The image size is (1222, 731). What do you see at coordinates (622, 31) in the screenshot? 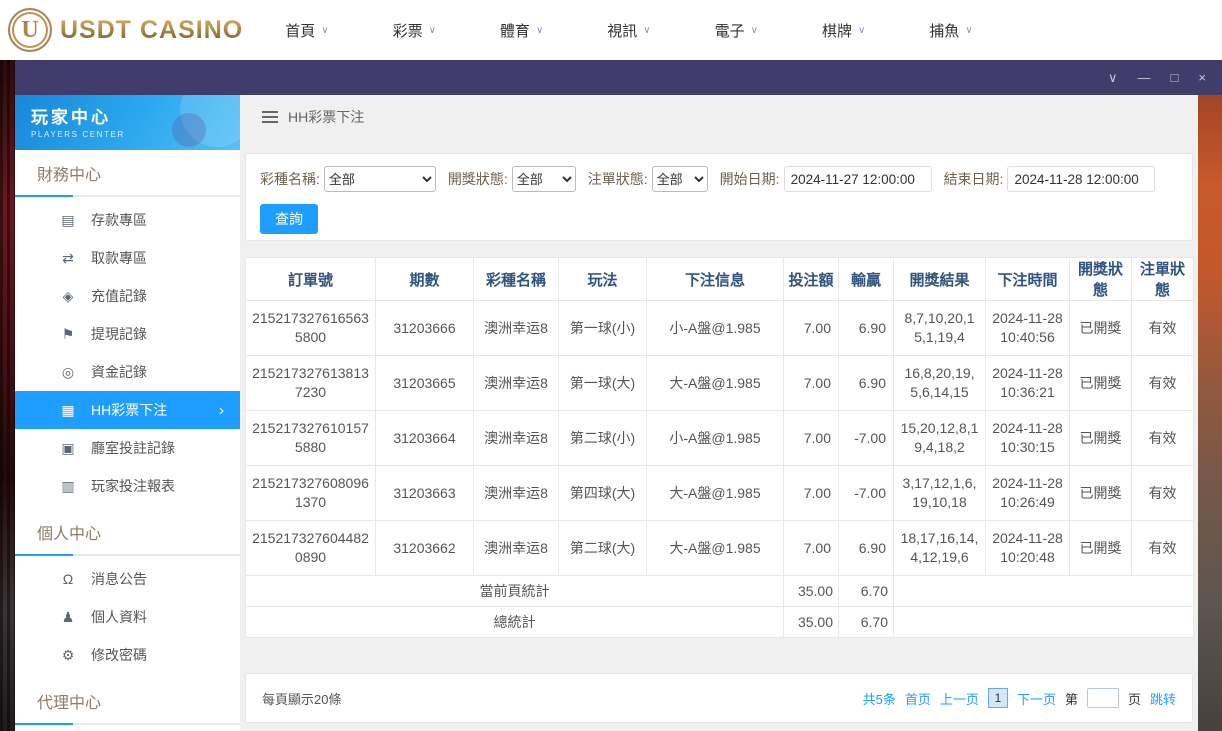
I see `nav-label: 視訊` at bounding box center [622, 31].